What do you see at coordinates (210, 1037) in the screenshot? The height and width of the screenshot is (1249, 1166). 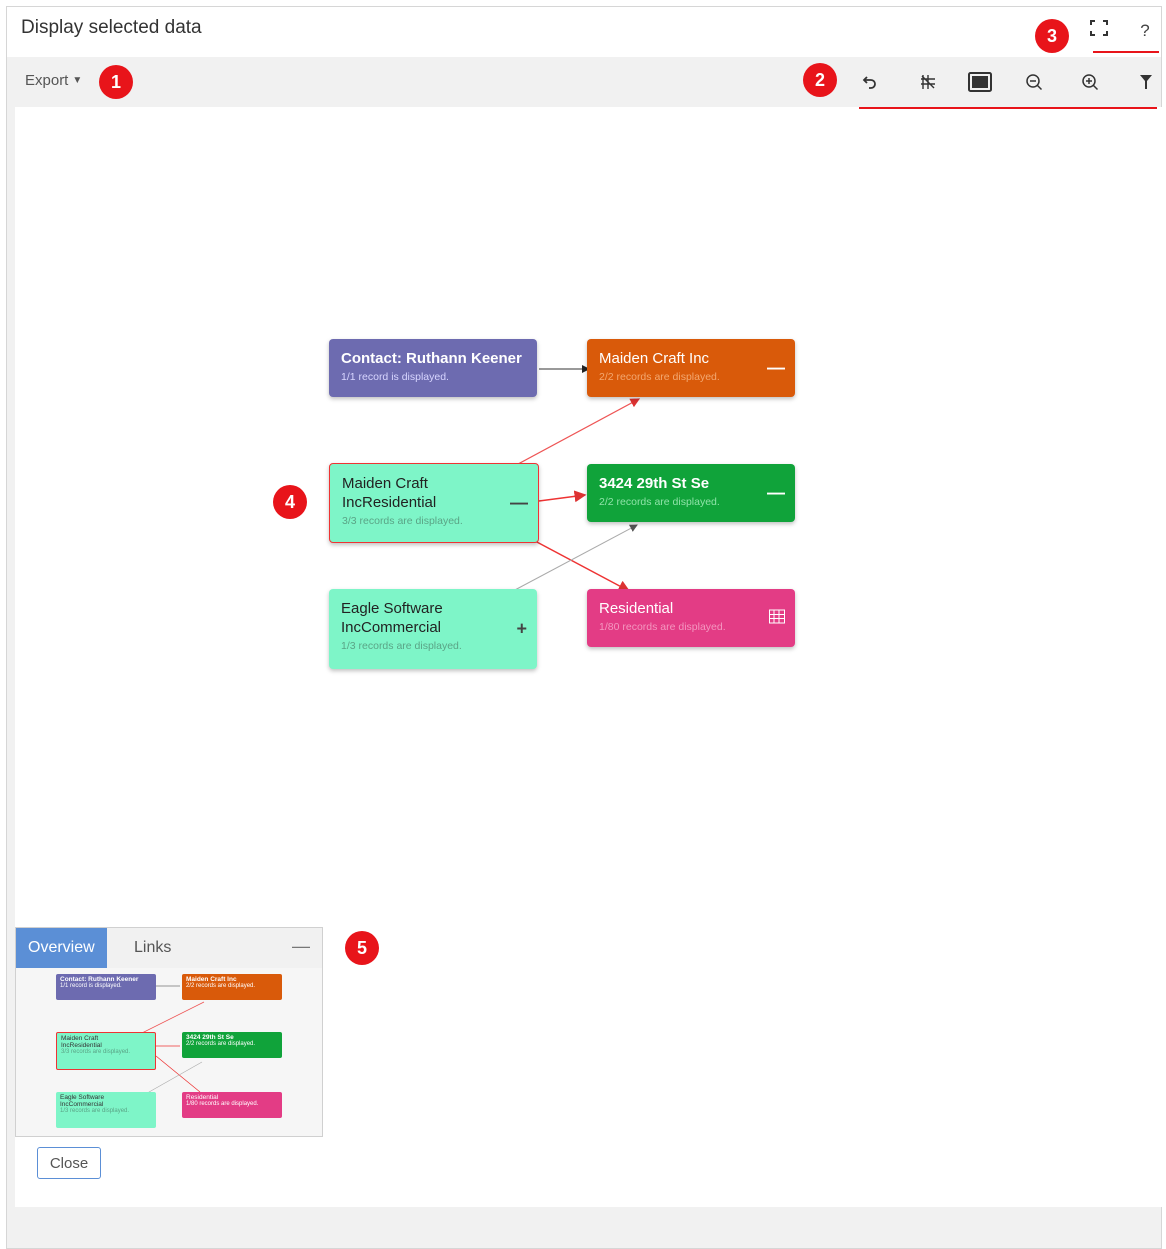 I see `mini-node-name: 3424 29th St Se` at bounding box center [210, 1037].